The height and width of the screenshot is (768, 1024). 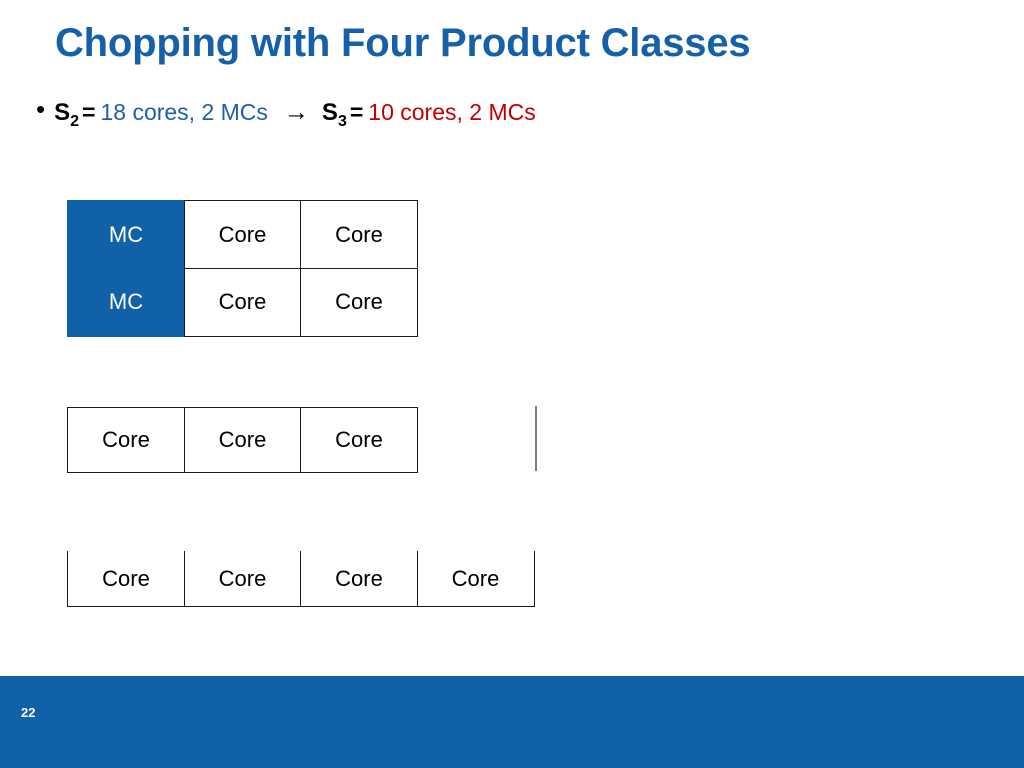 I want to click on chip-grid-row4: Core Core Core Core, so click(x=301, y=579).